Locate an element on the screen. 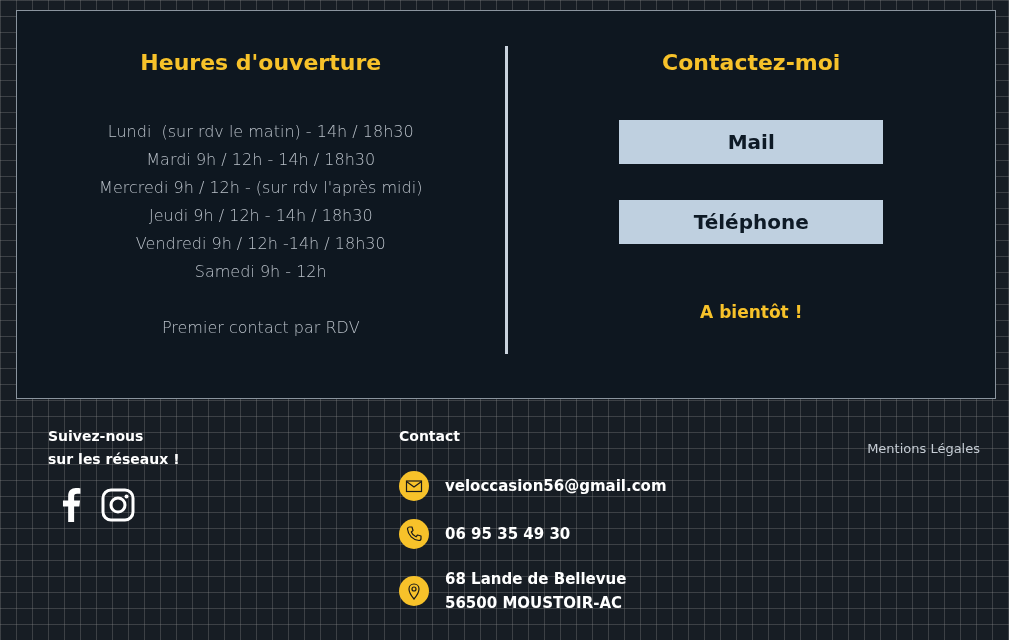 The height and width of the screenshot is (640, 1009). hours-heading: Heures d'ouverture is located at coordinates (261, 63).